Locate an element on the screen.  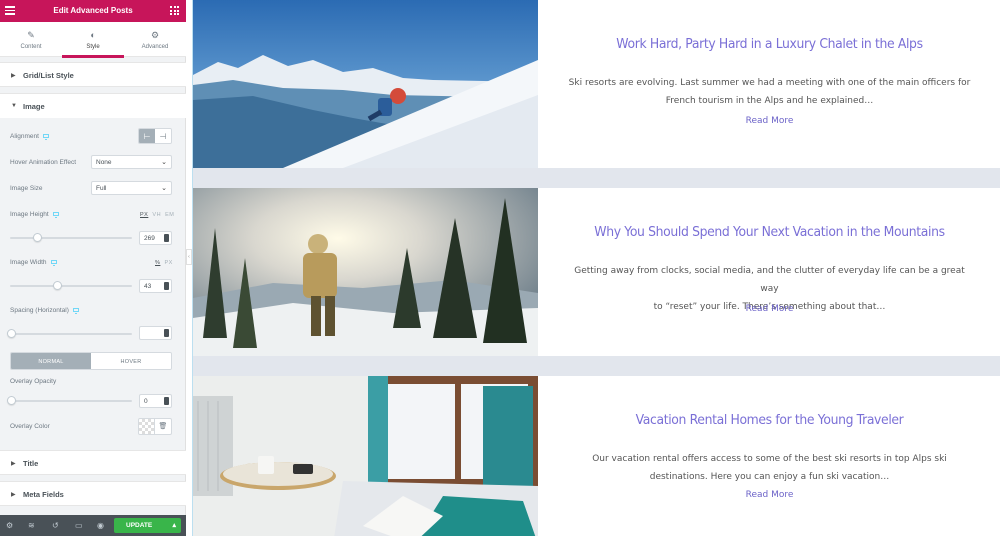
image-height-slider is located at coordinates (71, 238).